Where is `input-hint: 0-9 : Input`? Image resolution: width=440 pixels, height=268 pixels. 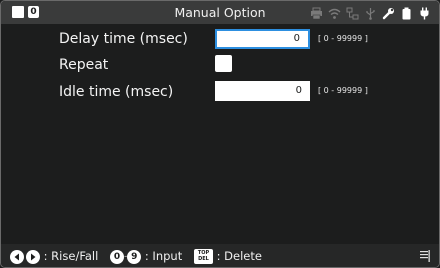 input-hint: 0-9 : Input is located at coordinates (146, 256).